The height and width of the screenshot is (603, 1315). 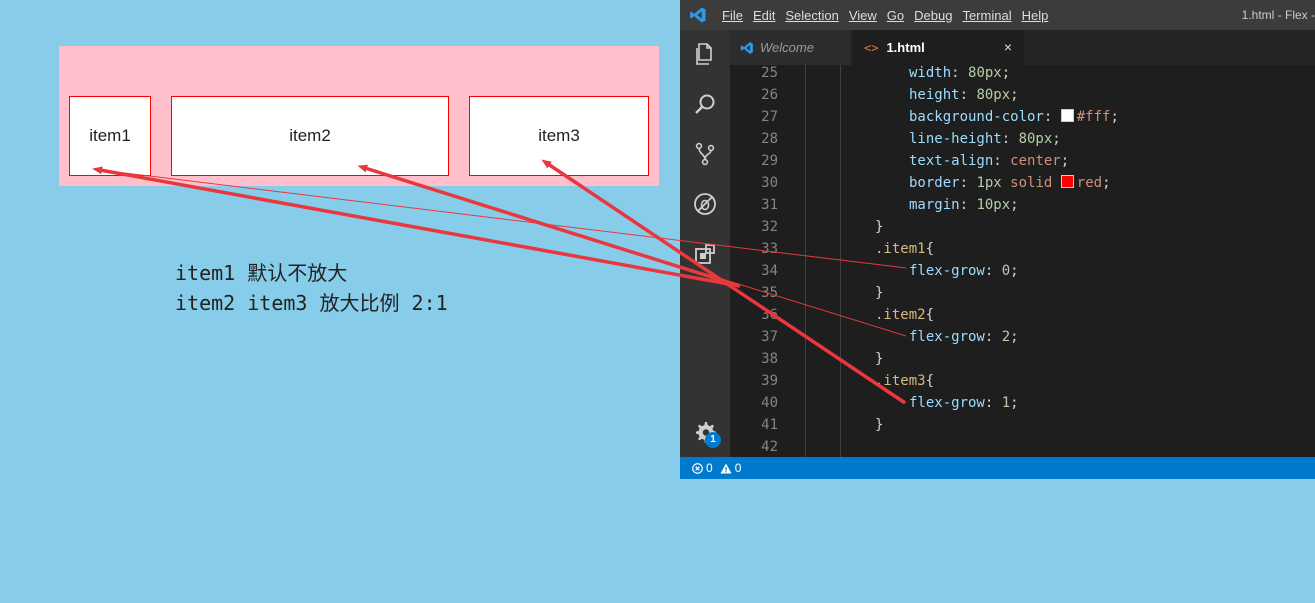 What do you see at coordinates (769, 183) in the screenshot?
I see `line-number: 30` at bounding box center [769, 183].